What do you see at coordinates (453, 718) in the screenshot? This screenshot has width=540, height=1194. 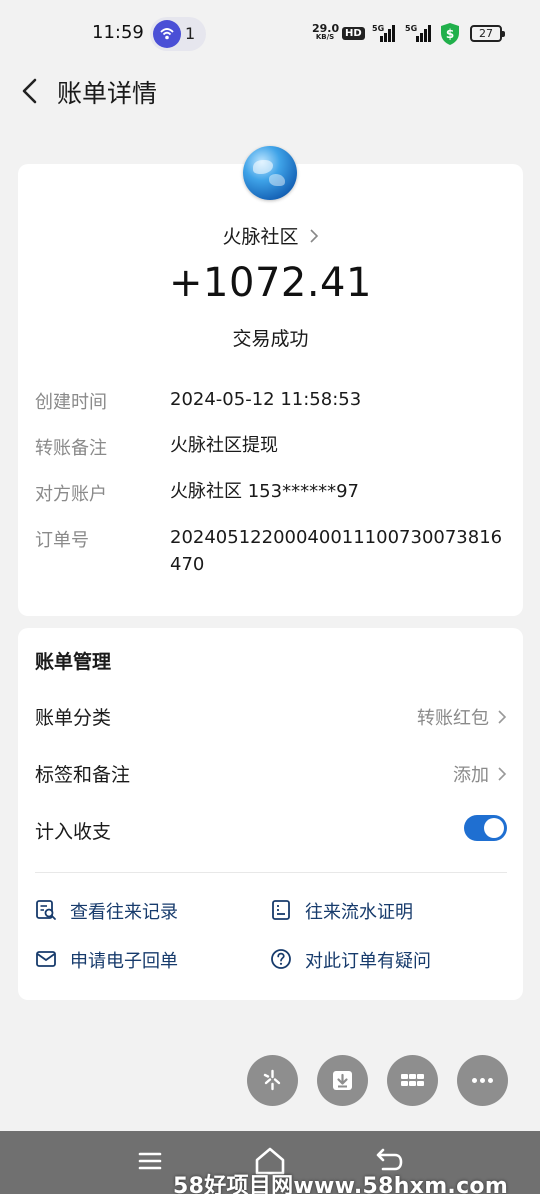 I see `row-value: 转账红包` at bounding box center [453, 718].